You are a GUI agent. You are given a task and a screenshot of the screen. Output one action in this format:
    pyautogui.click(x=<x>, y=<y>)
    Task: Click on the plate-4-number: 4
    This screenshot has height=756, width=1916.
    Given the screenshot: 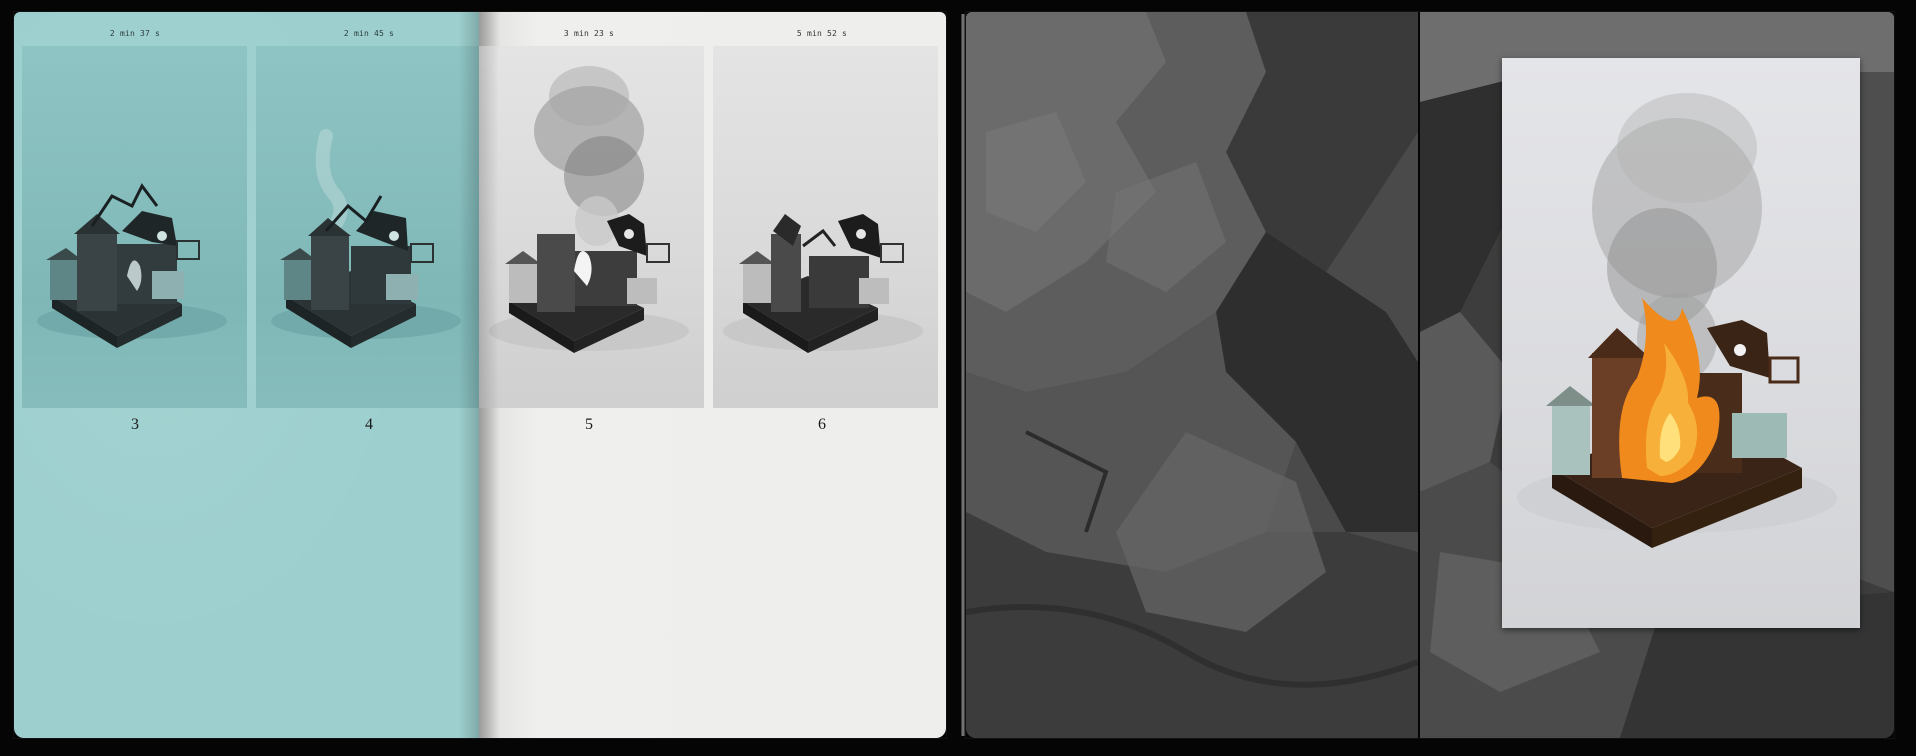 What is the action you would take?
    pyautogui.click(x=369, y=424)
    